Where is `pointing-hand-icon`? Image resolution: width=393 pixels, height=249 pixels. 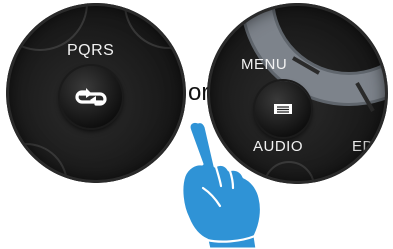
pointing-hand-icon is located at coordinates (221, 184).